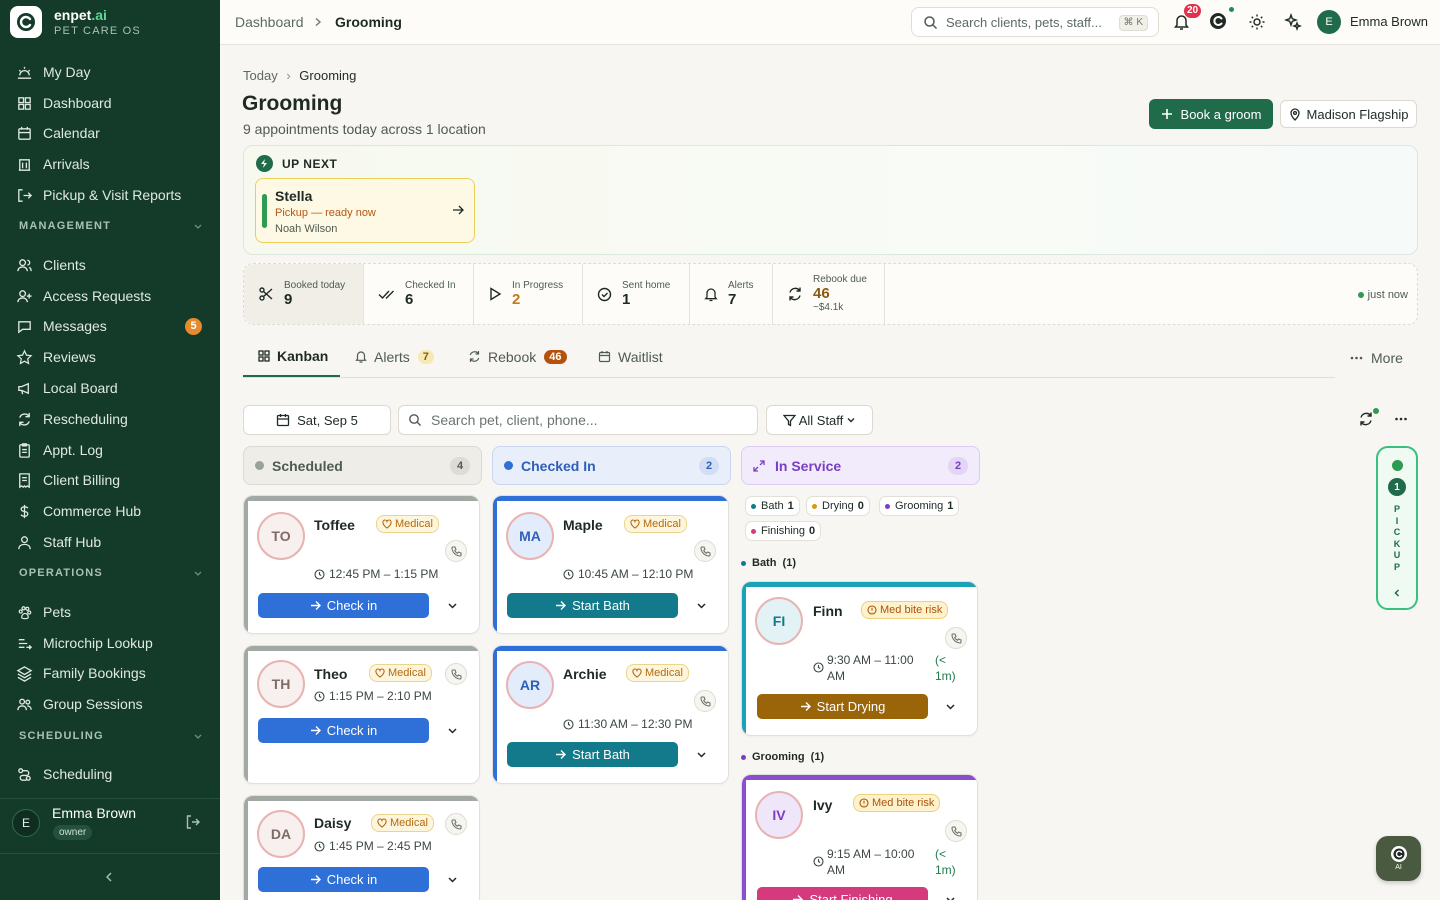 Image resolution: width=1440 pixels, height=900 pixels. Describe the element at coordinates (753, 506) in the screenshot. I see `stage-dot` at that location.